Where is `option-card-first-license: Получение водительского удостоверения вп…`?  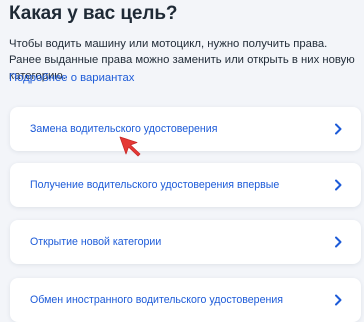 option-card-first-license: Получение водительского удостоверения вп… is located at coordinates (185, 185).